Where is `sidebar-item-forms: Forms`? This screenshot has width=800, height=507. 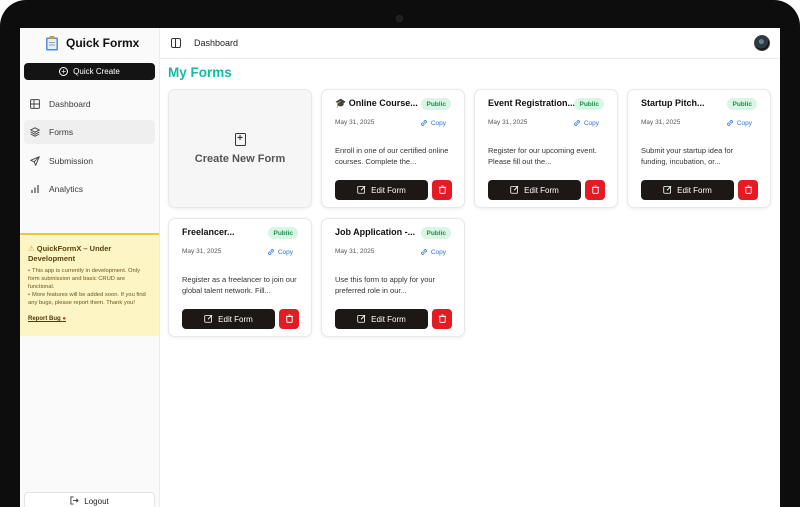
sidebar-item-forms: Forms is located at coordinates (89, 132).